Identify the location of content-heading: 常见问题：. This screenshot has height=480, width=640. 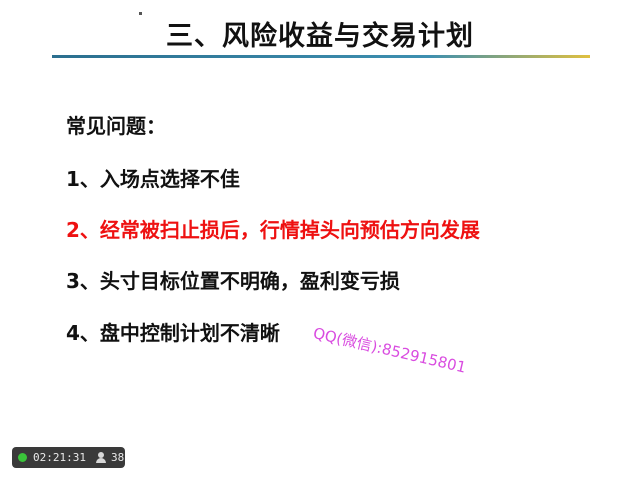
(116, 126).